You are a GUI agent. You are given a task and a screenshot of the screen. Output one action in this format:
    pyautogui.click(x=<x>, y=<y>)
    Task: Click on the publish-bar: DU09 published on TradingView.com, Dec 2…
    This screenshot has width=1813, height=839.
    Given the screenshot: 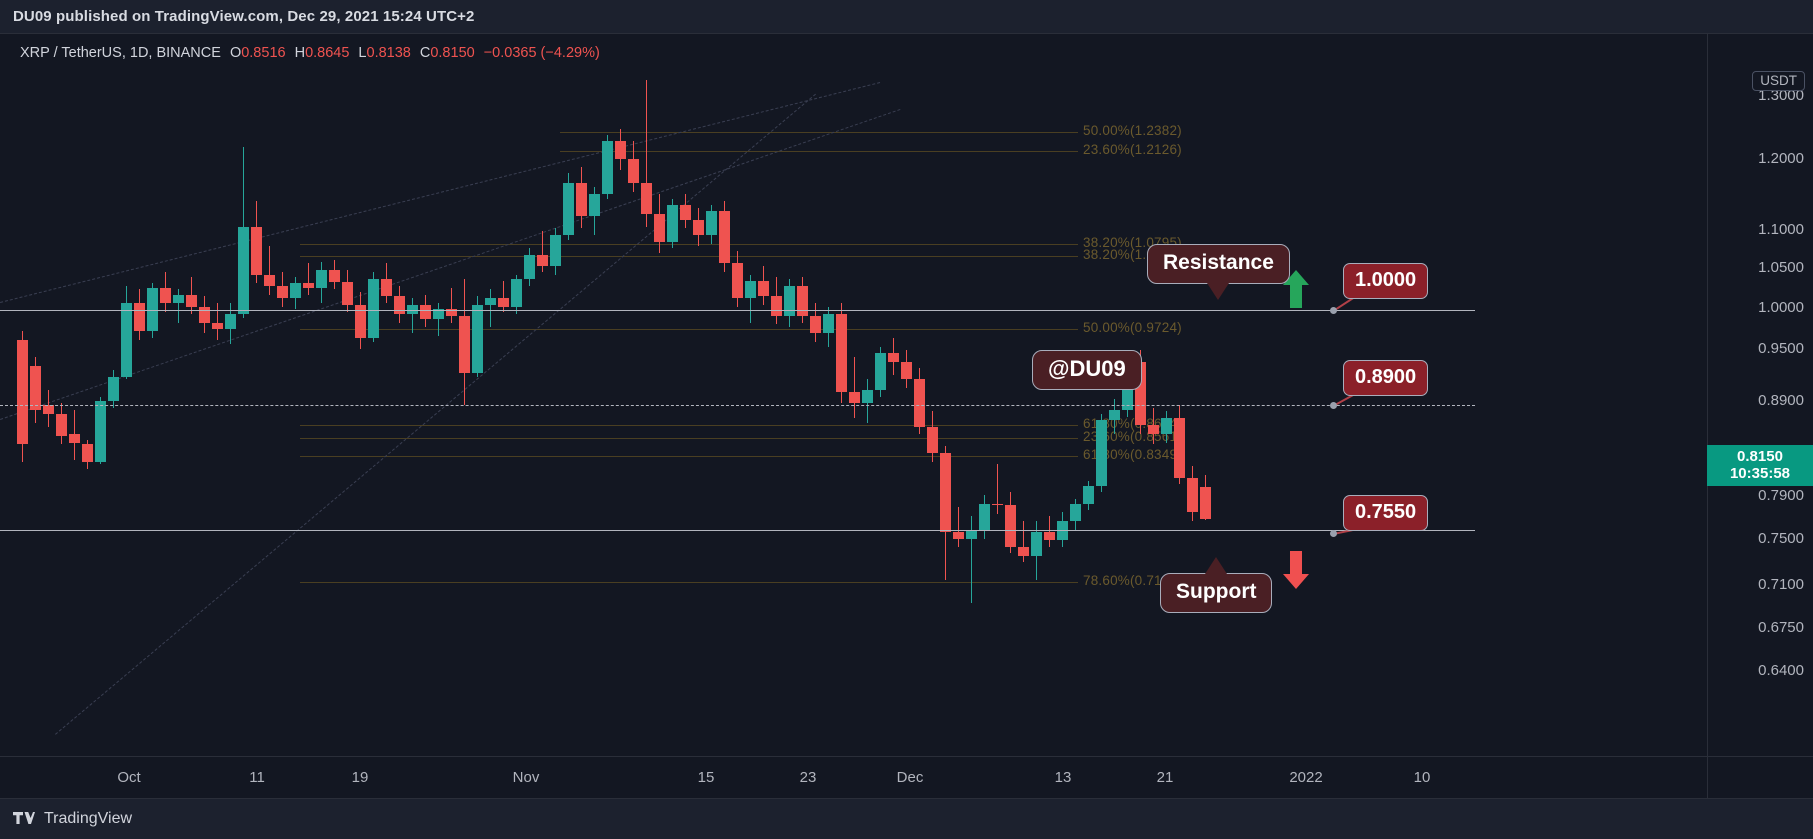 What is the action you would take?
    pyautogui.click(x=906, y=16)
    